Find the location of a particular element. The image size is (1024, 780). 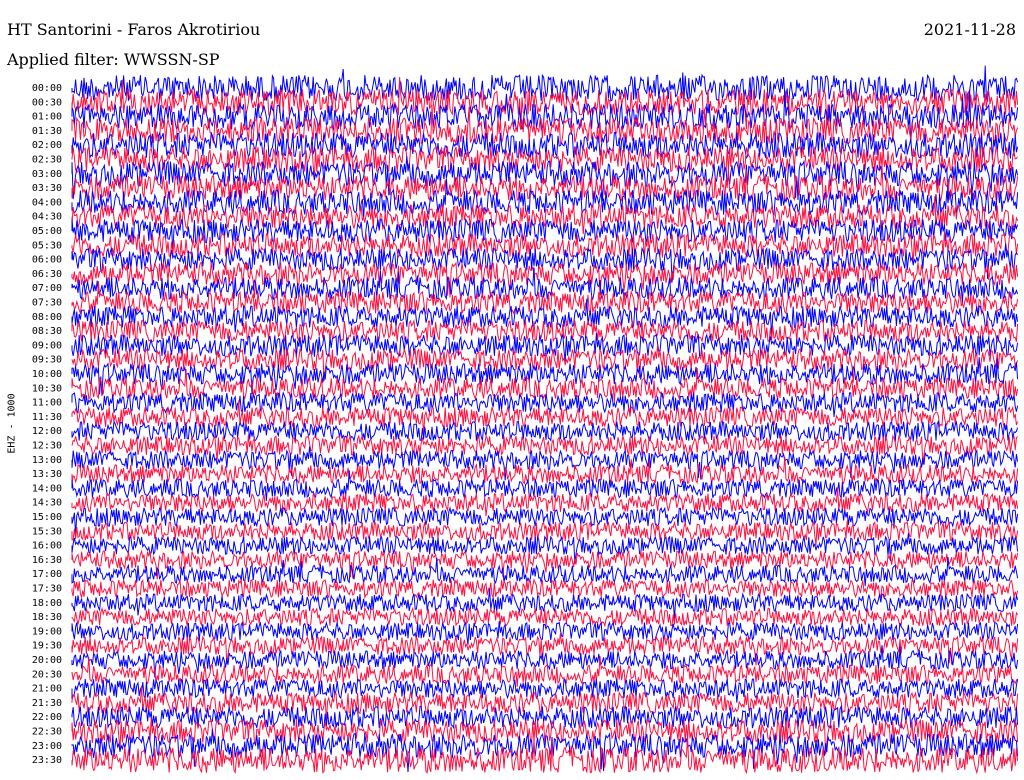

time-tick-label: 04:30 is located at coordinates (47, 217).